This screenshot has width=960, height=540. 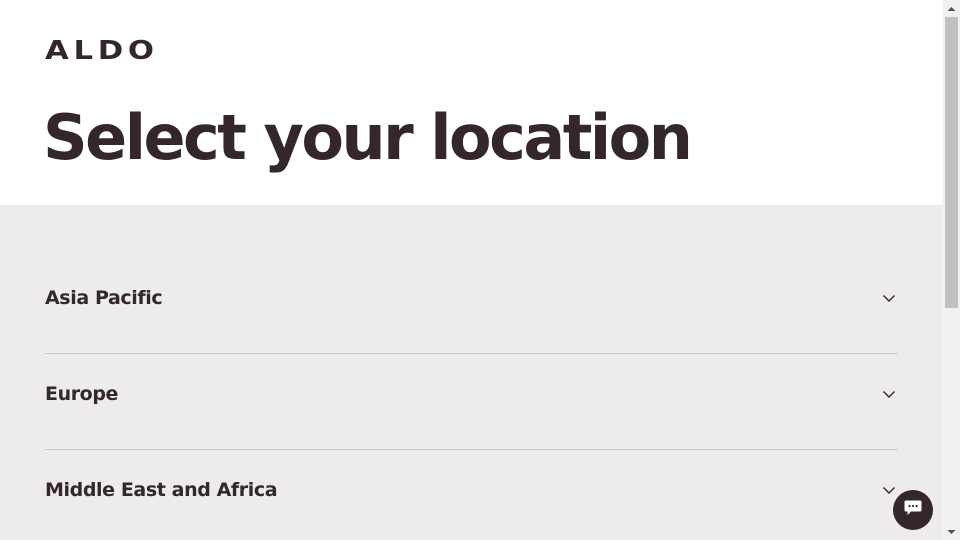 What do you see at coordinates (104, 298) in the screenshot?
I see `region-label: Asia Pacific` at bounding box center [104, 298].